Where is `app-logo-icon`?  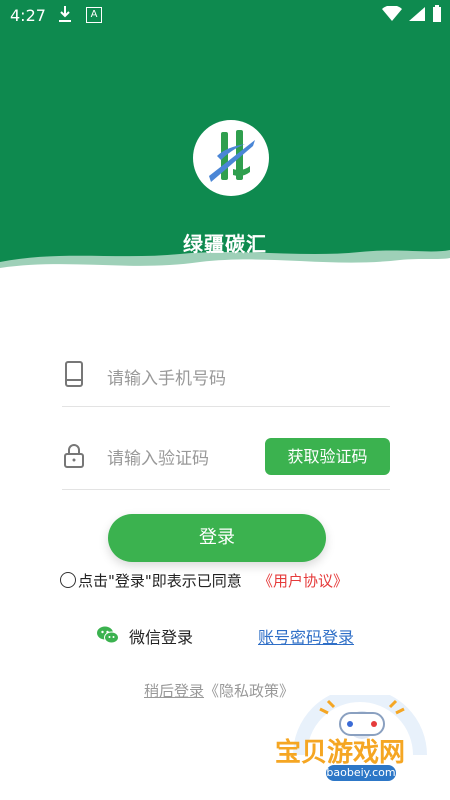
app-logo-icon is located at coordinates (231, 158).